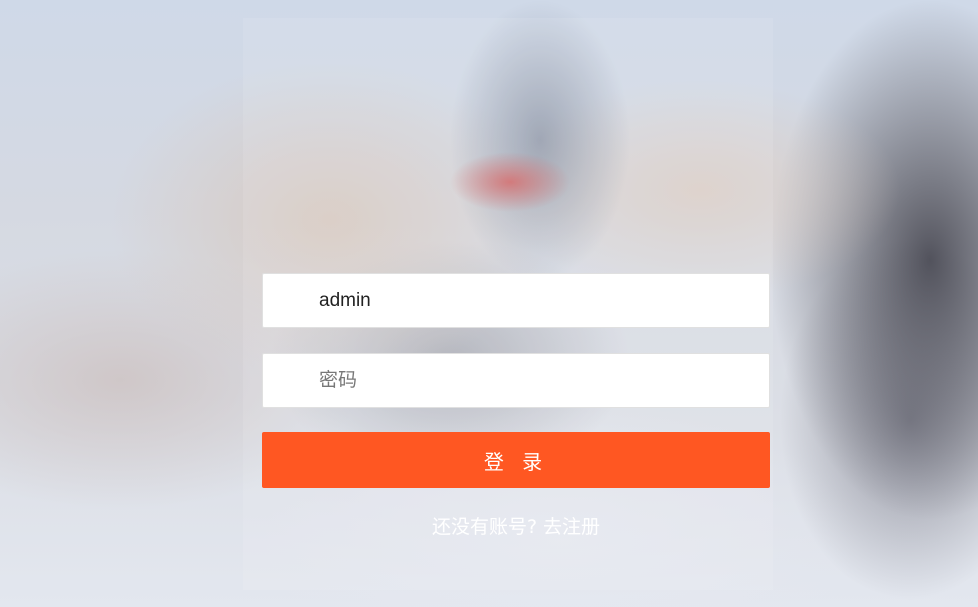 The image size is (978, 607). What do you see at coordinates (544, 300) in the screenshot?
I see `username-input` at bounding box center [544, 300].